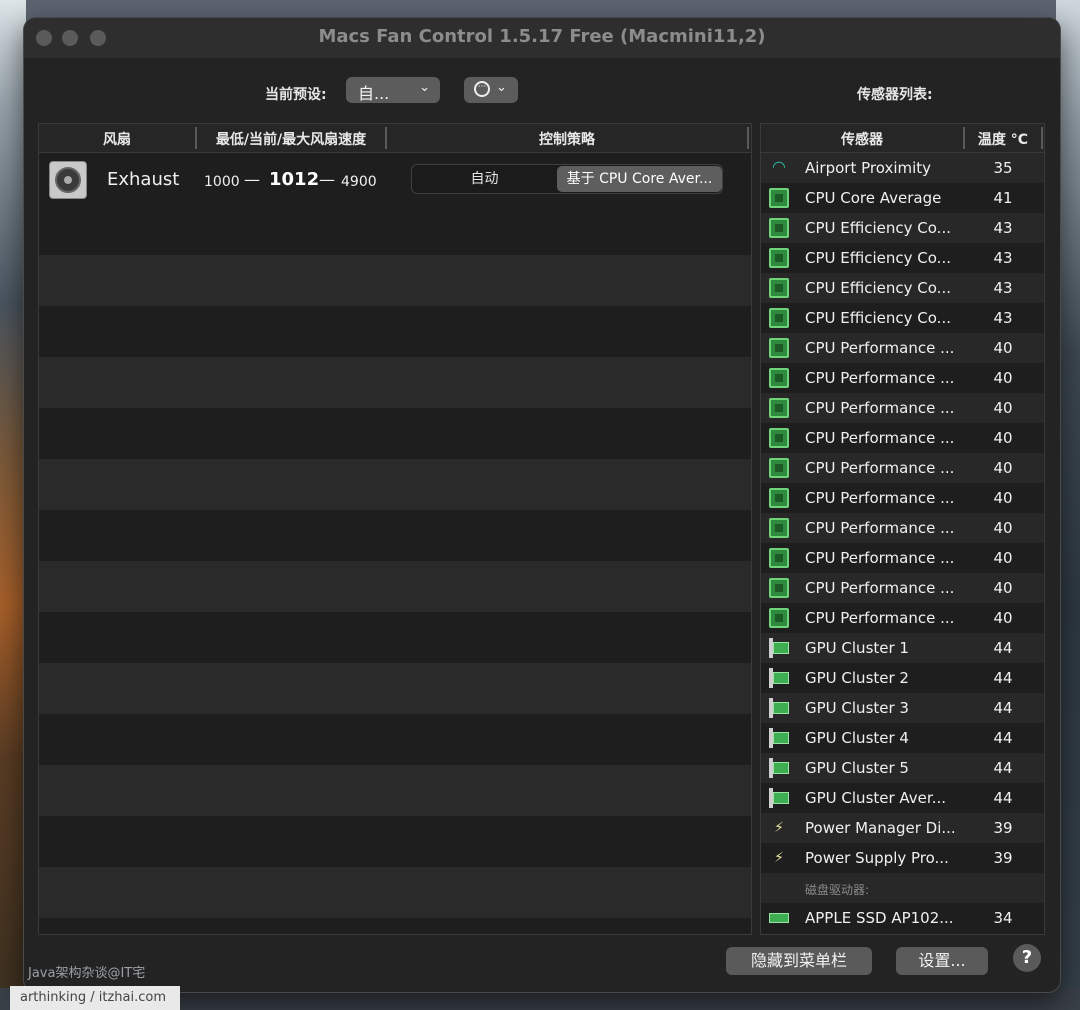  I want to click on sensor-row: ⚡ Power Supply Pro... 39, so click(902, 858).